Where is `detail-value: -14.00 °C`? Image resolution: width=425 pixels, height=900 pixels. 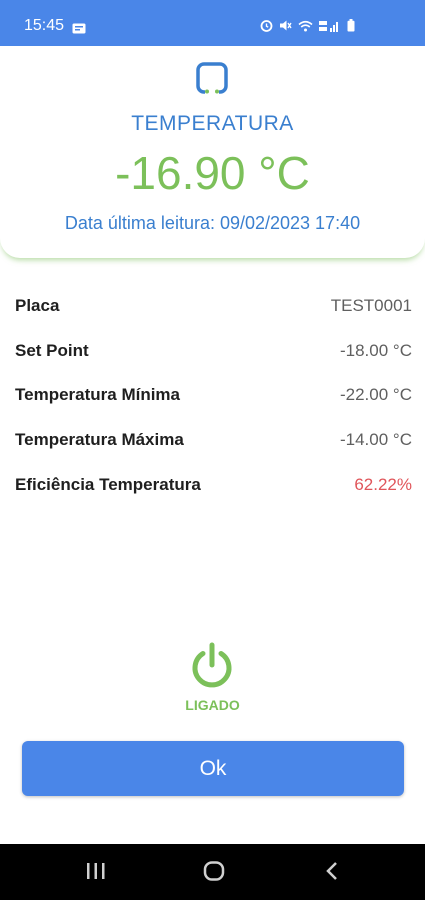
detail-value: -14.00 °C is located at coordinates (375, 439).